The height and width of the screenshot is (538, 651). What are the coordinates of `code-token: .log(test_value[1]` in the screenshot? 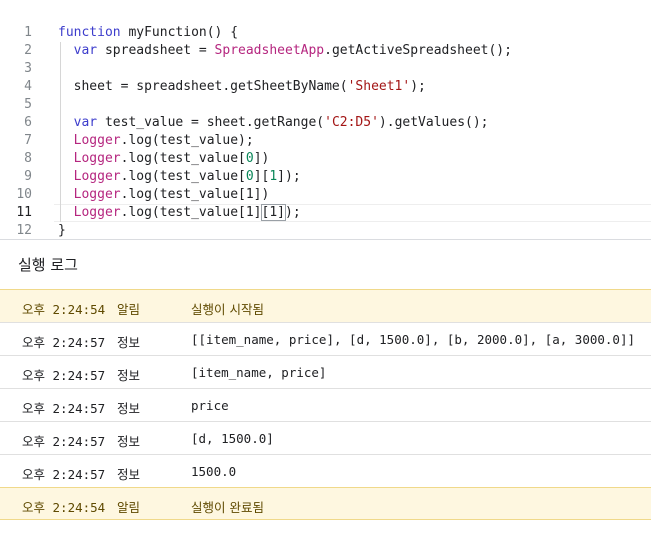 It's located at (191, 212).